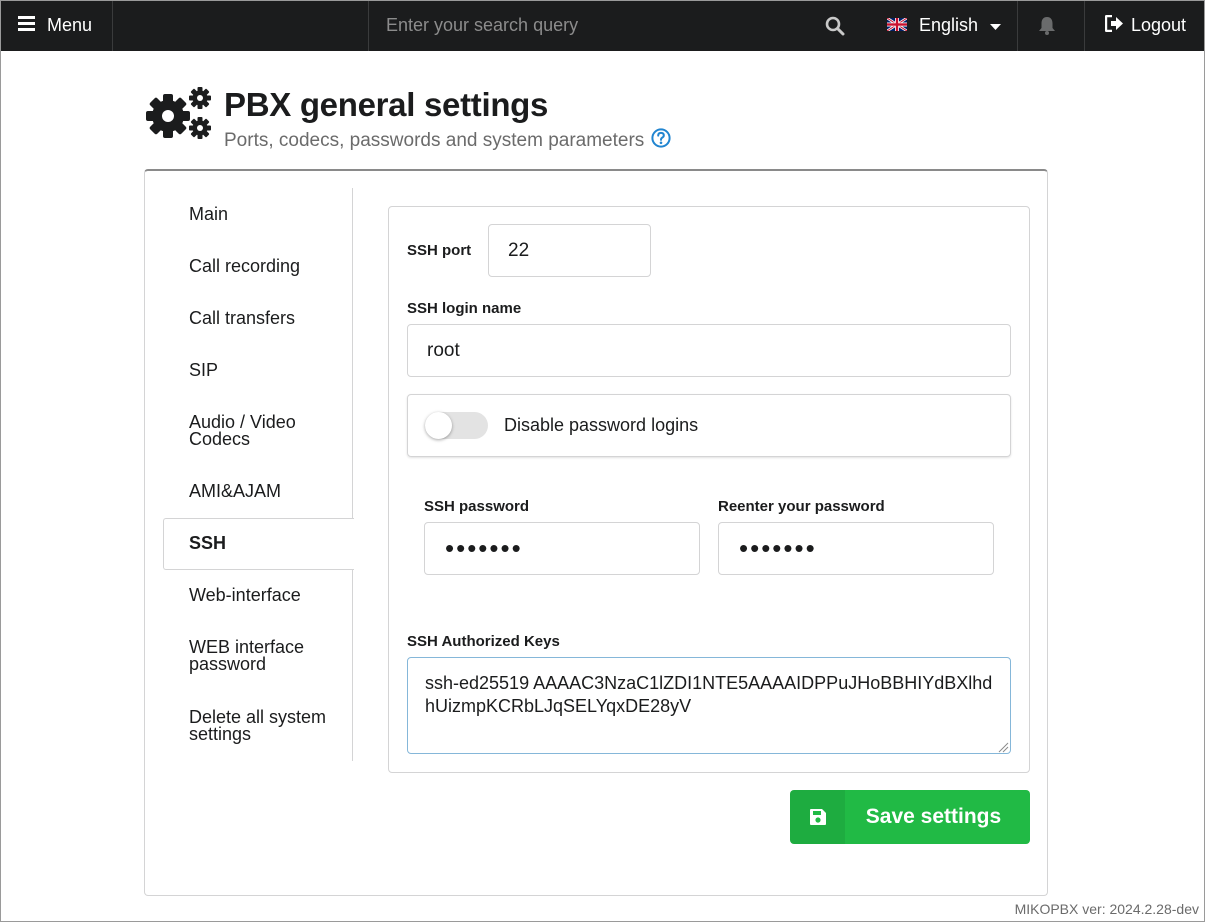  I want to click on language-dropdown: English, so click(944, 25).